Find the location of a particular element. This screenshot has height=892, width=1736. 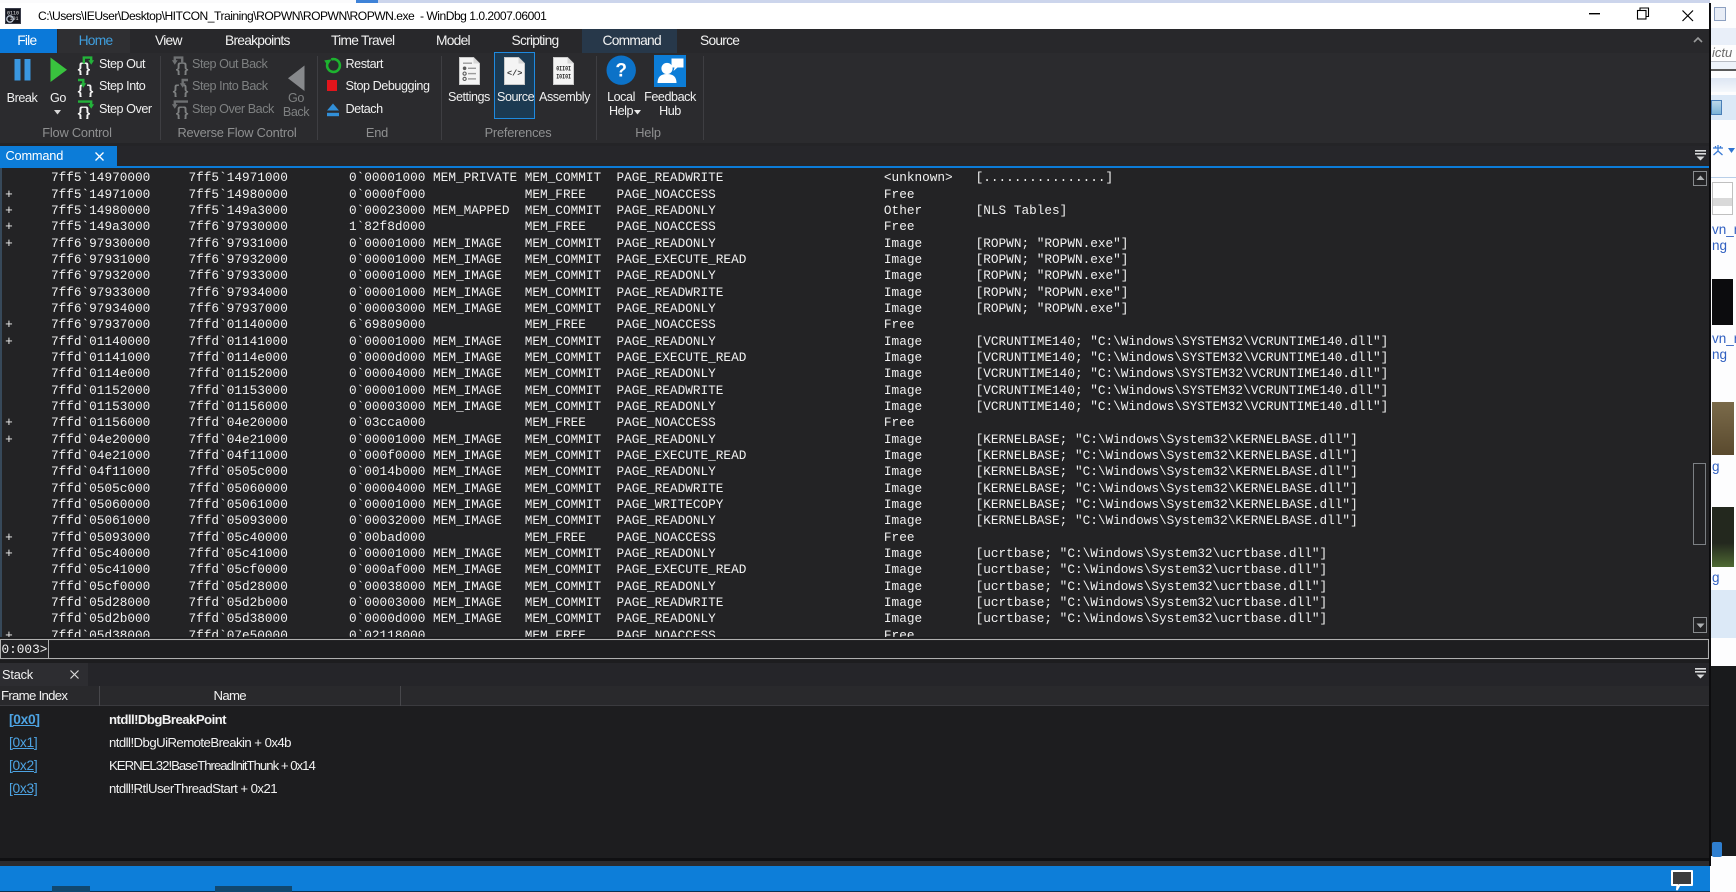

svg-text: 101 is located at coordinates (14, 19).